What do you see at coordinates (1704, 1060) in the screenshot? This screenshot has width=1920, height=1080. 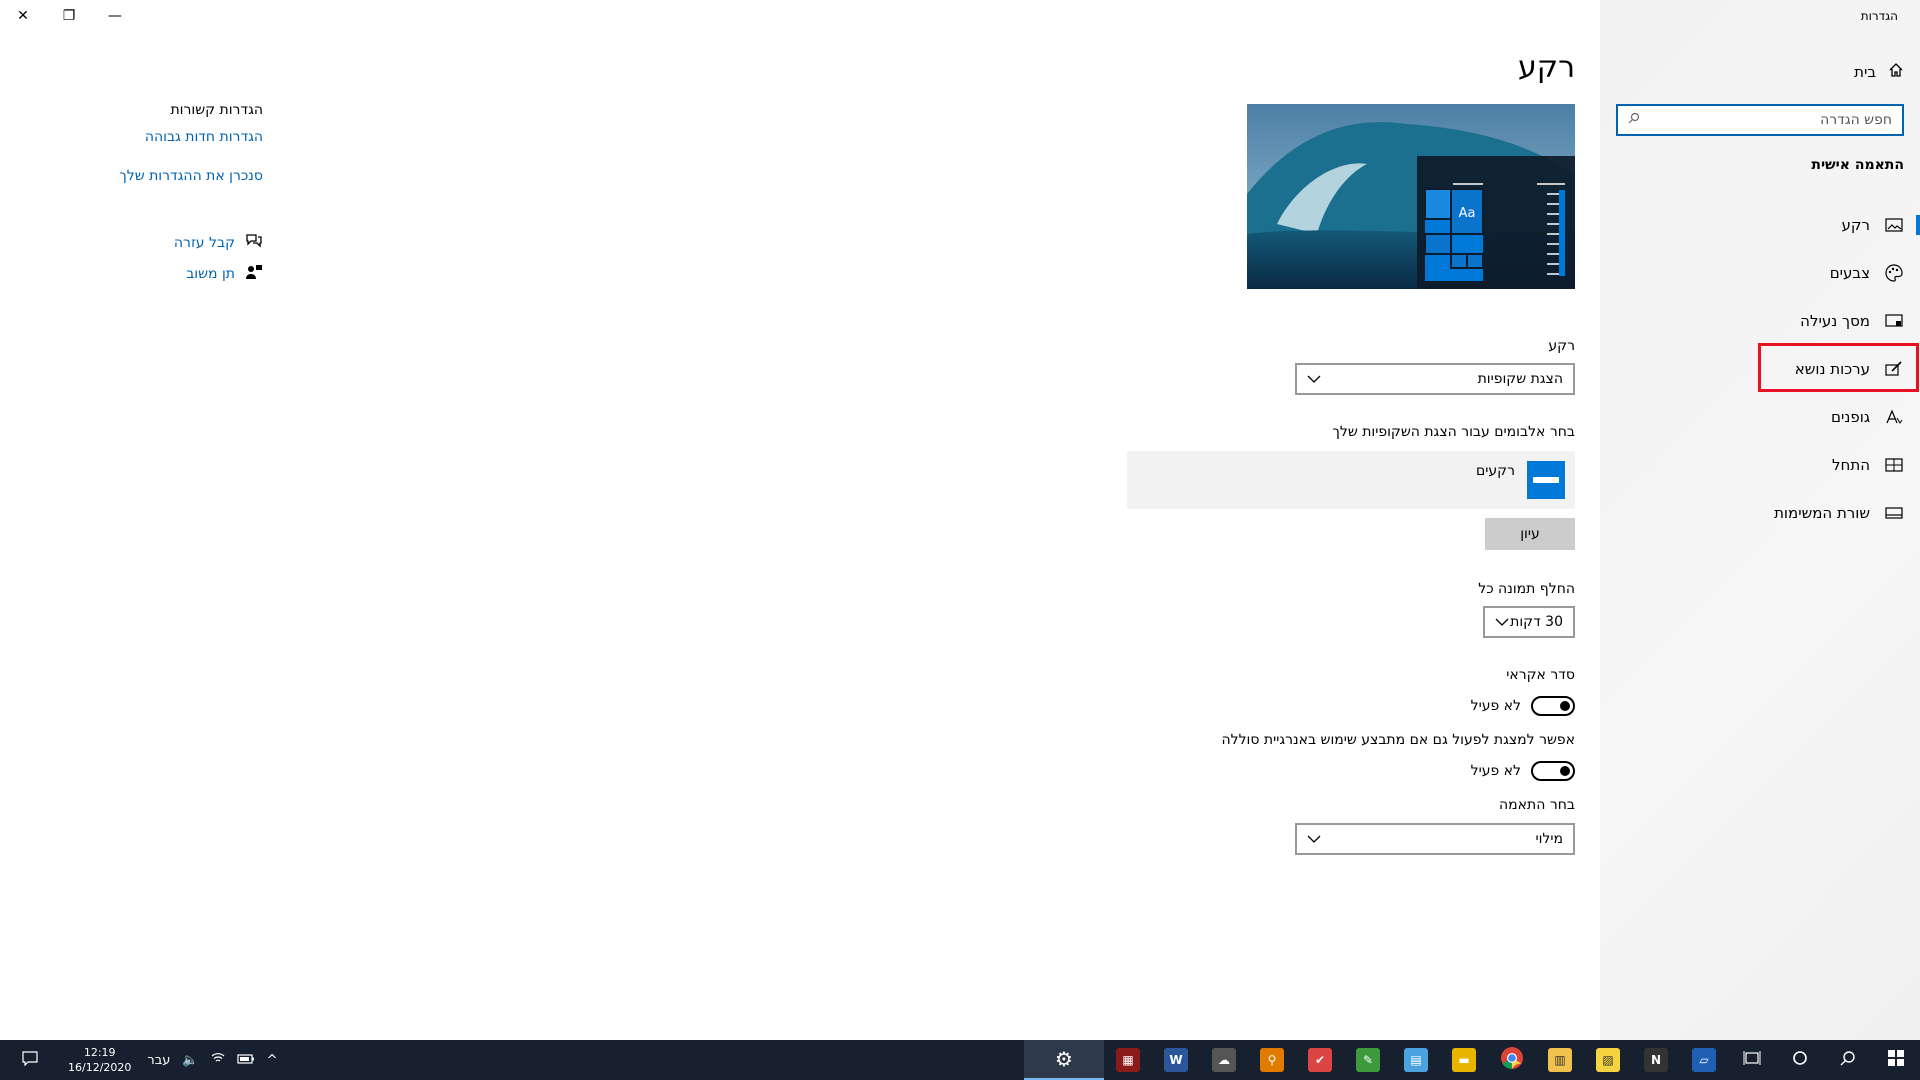 I see `taskbar-app-remote: ▱` at bounding box center [1704, 1060].